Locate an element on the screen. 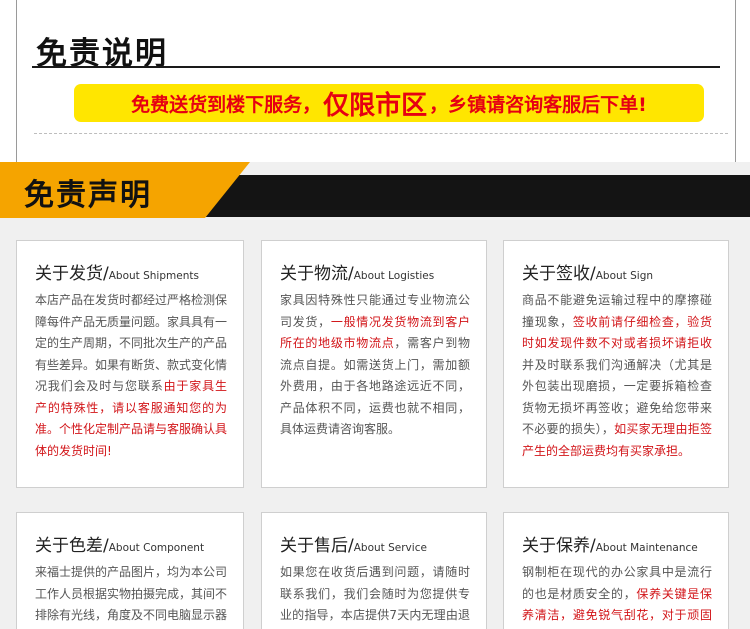  card-heading-cn: 关于售后 is located at coordinates (314, 546).